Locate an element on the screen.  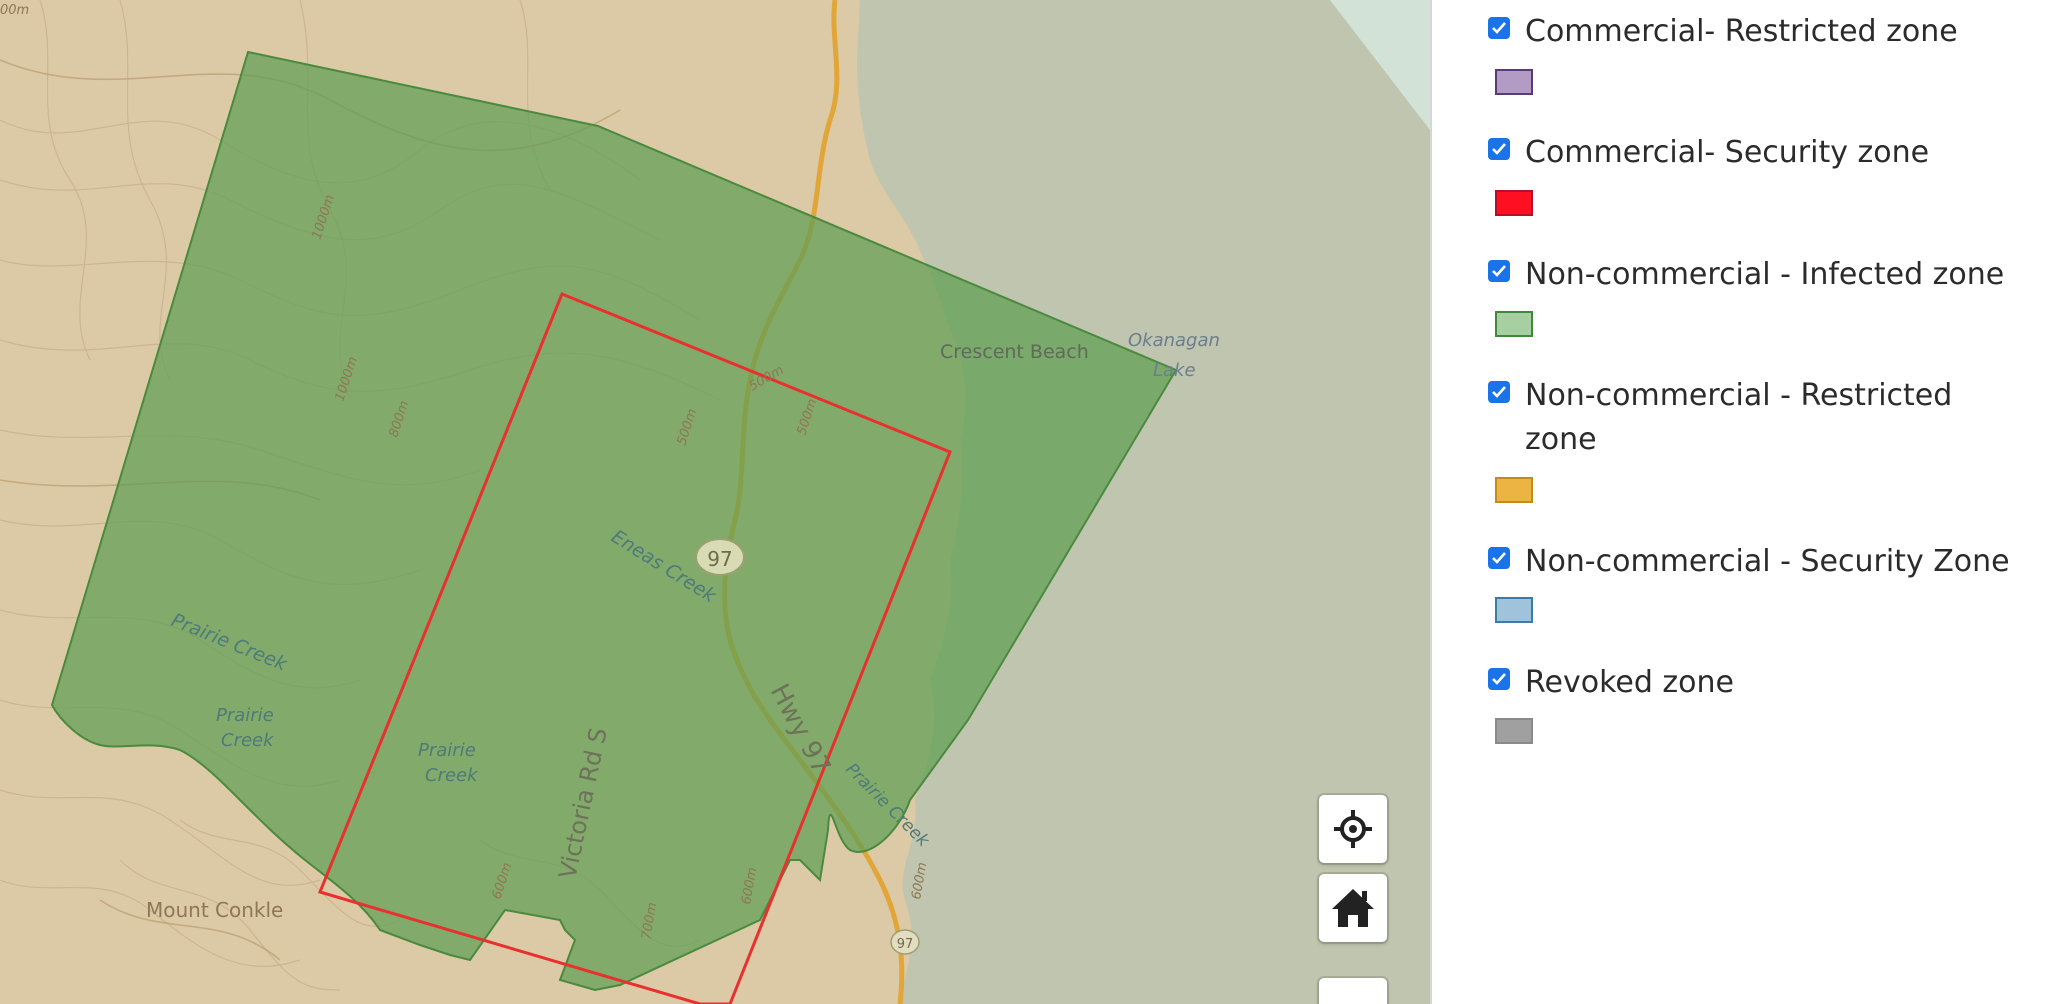
legend-checkbox-revoked is located at coordinates (1499, 679).